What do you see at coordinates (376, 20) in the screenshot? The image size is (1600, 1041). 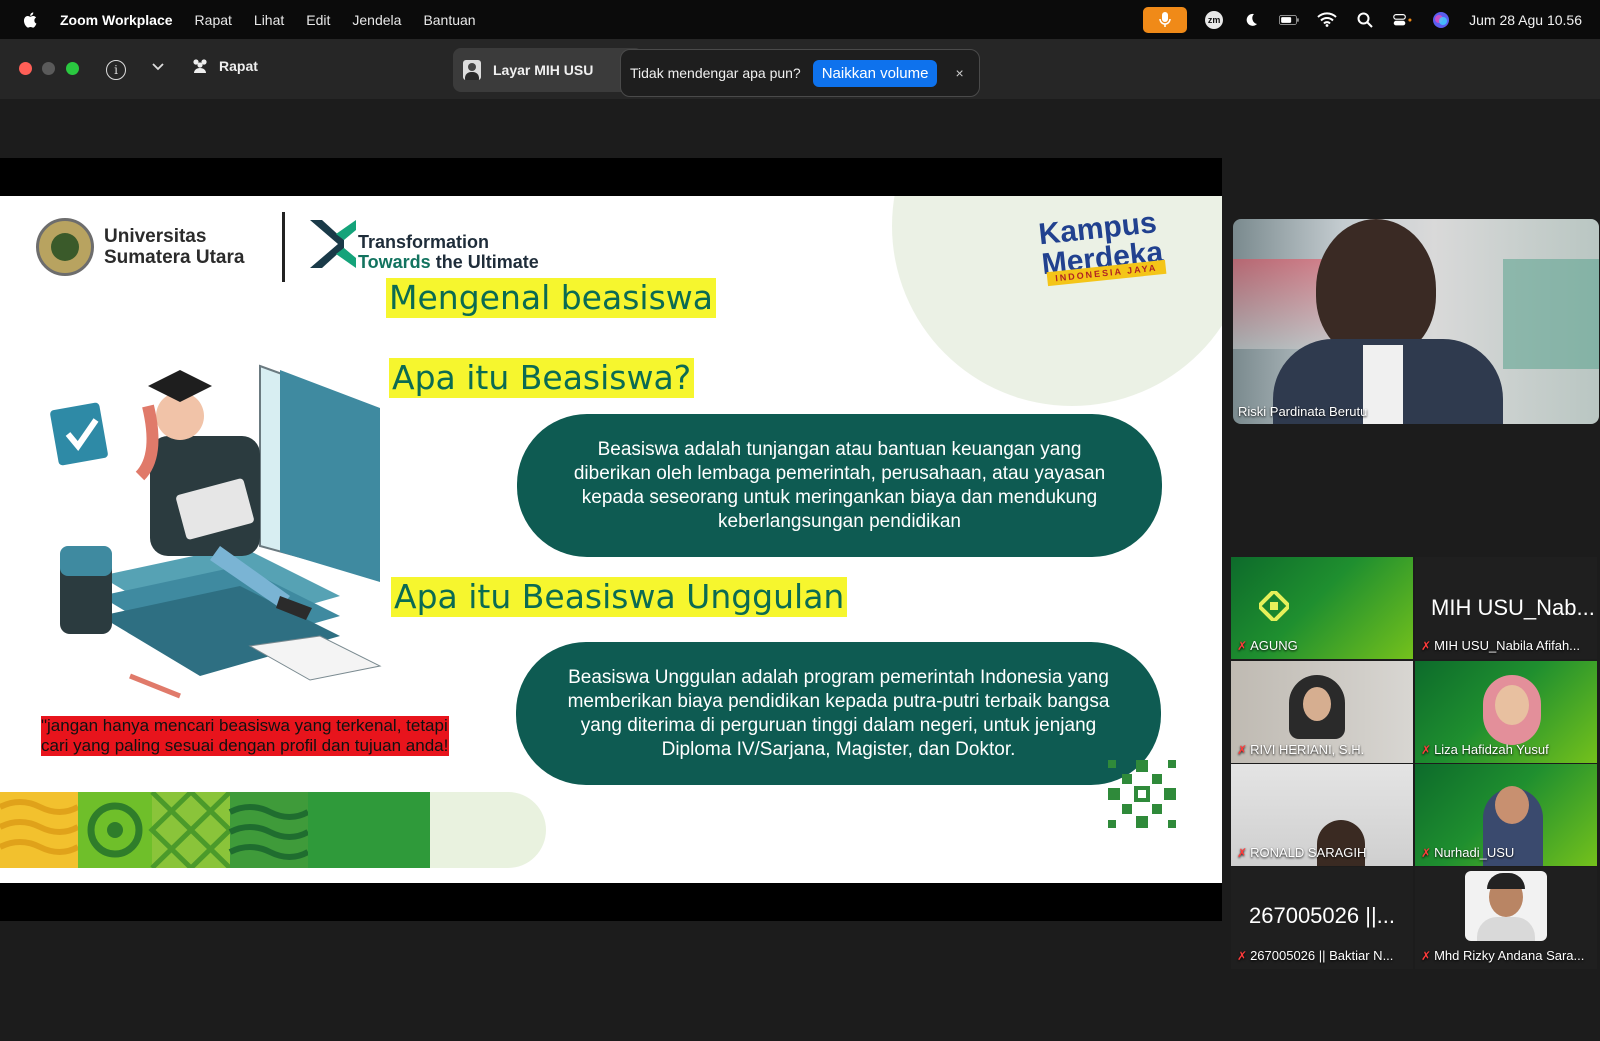 I see `menu-jendela: Jendela` at bounding box center [376, 20].